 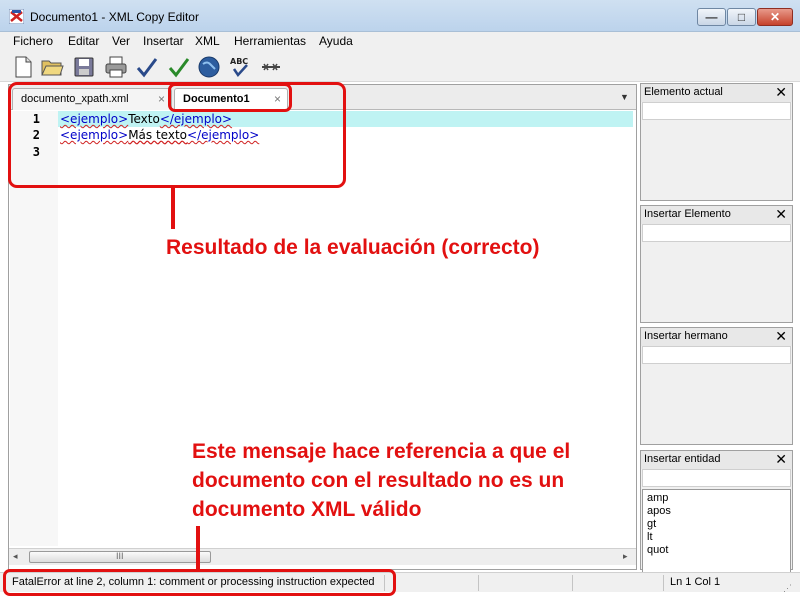 I want to click on panel-header: Elemento actual ✕, so click(x=716, y=93).